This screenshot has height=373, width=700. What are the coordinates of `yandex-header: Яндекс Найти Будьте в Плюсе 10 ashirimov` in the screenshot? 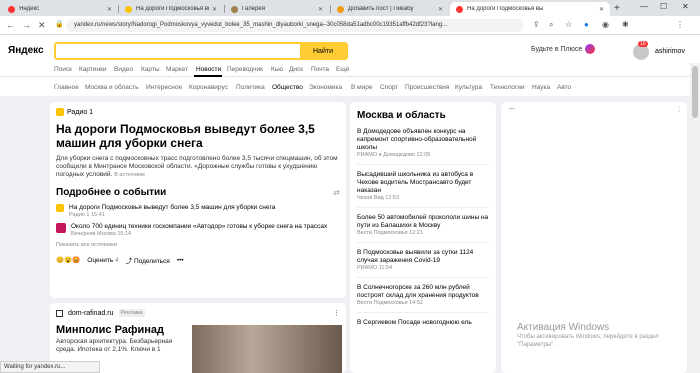 It's located at (350, 49).